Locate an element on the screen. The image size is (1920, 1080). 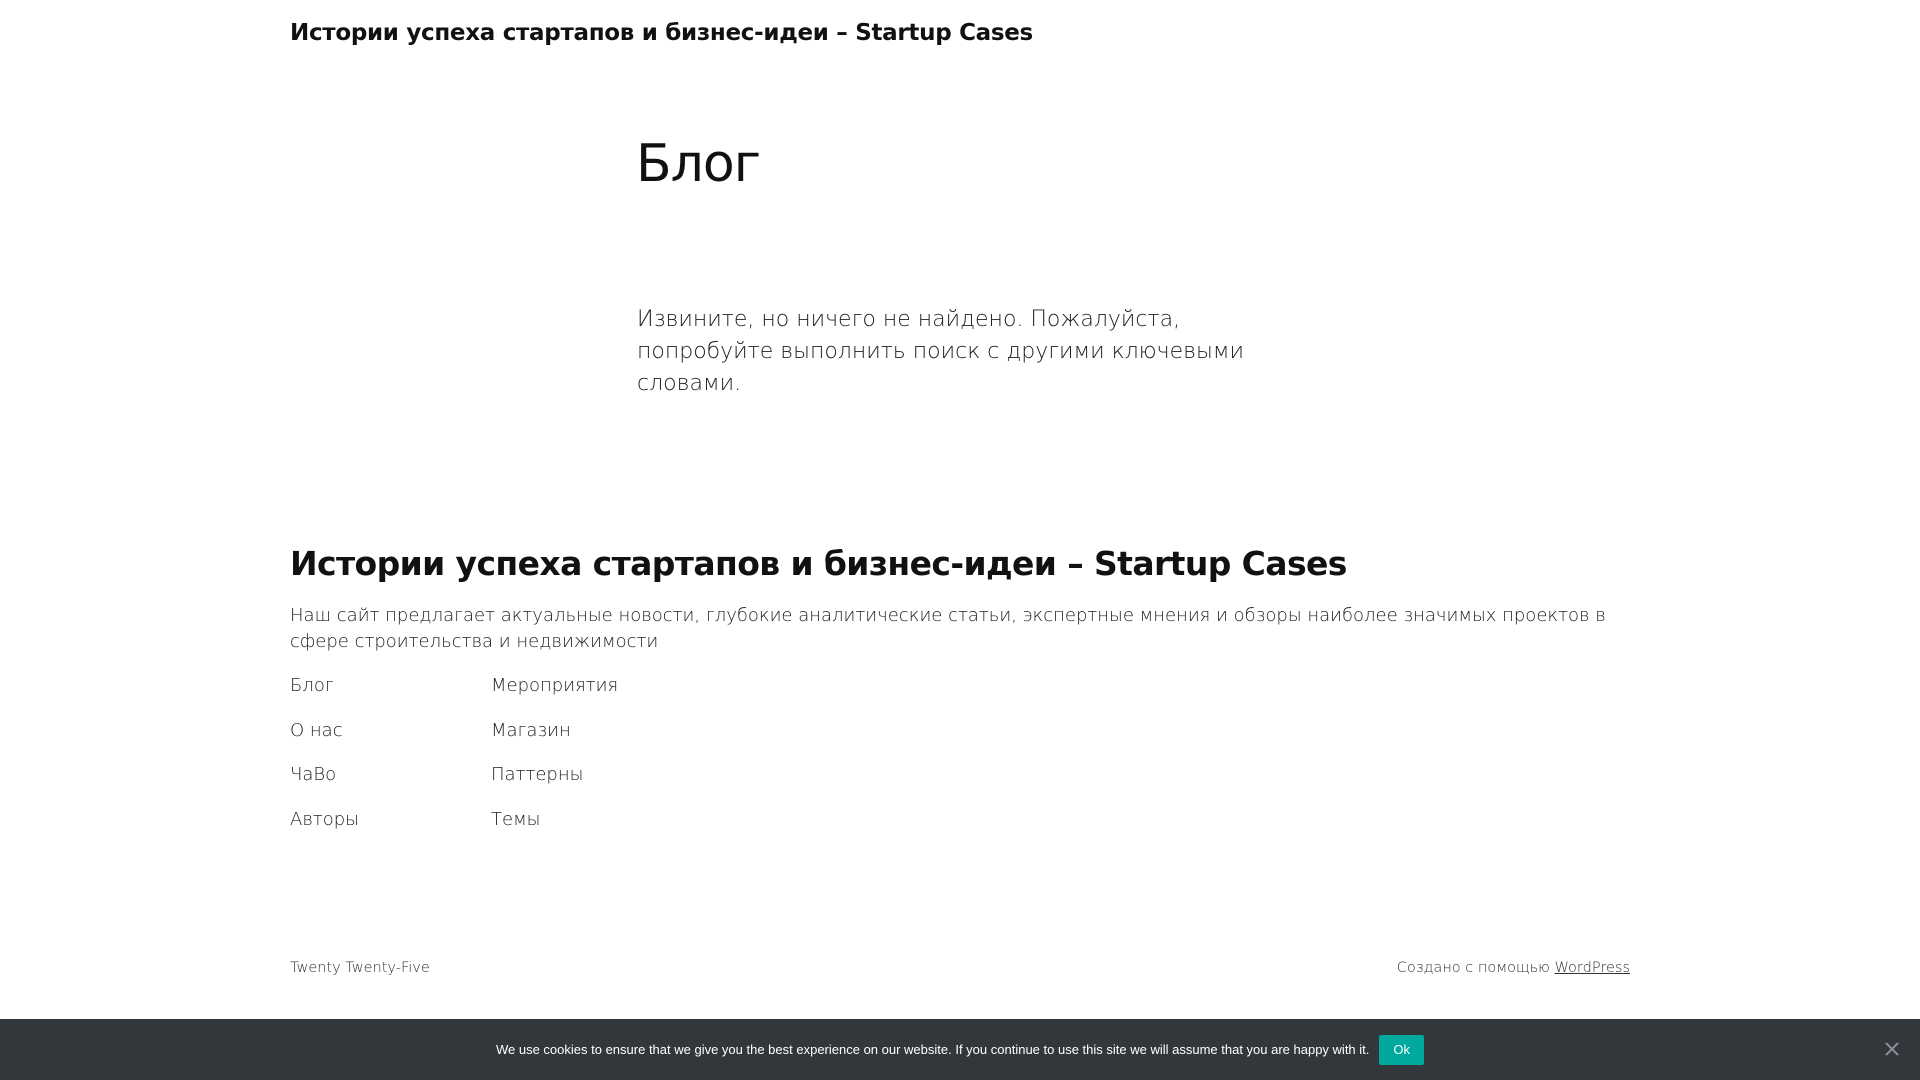
footer-nav-item-themes: Темы is located at coordinates (554, 827).